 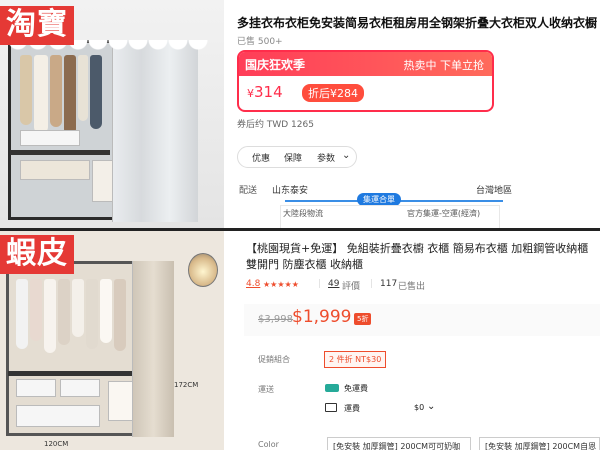 I want to click on star-icon: ★★★★★, so click(x=281, y=284).